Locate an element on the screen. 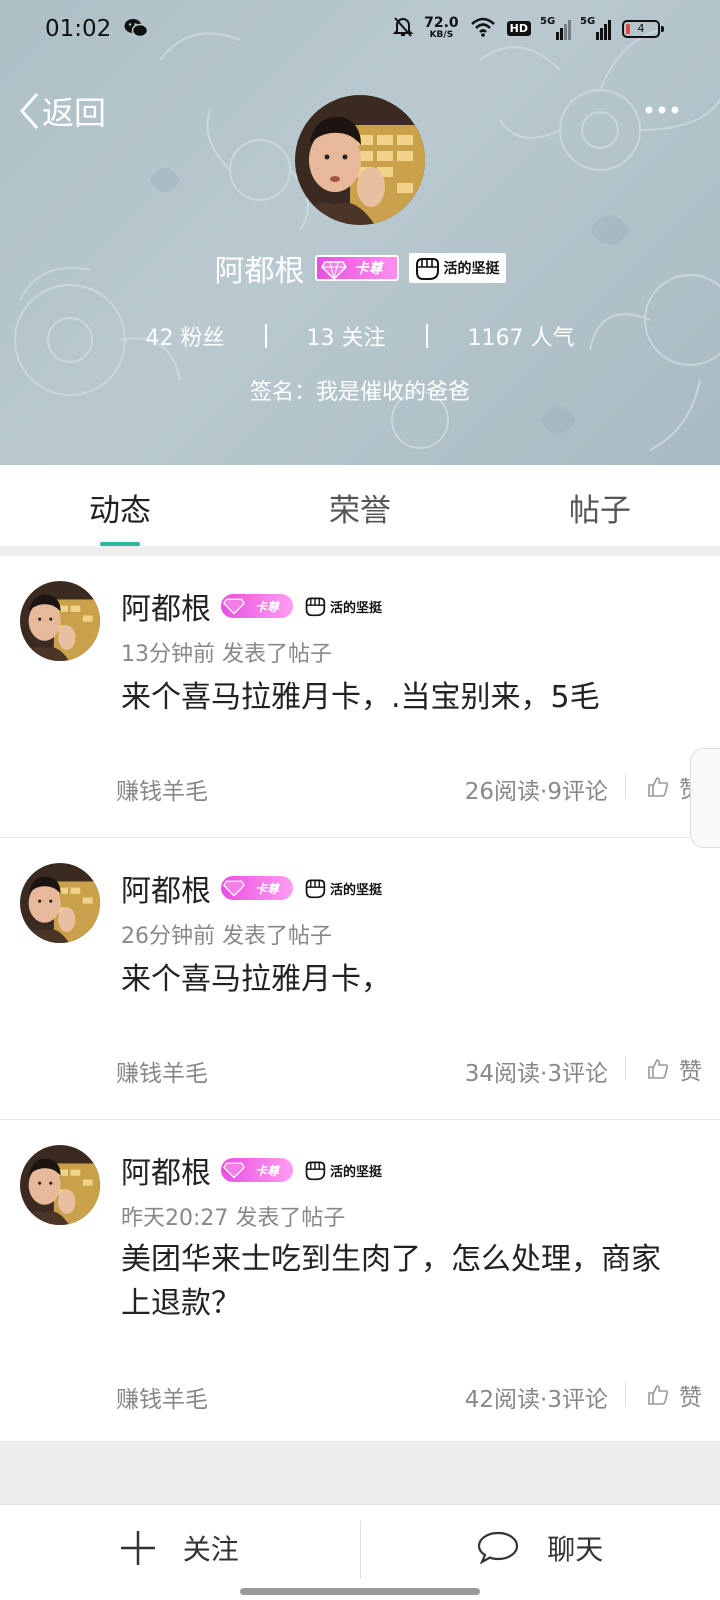 This screenshot has height=1600, width=720. post-stats: 34阅读·3评论 is located at coordinates (536, 1074).